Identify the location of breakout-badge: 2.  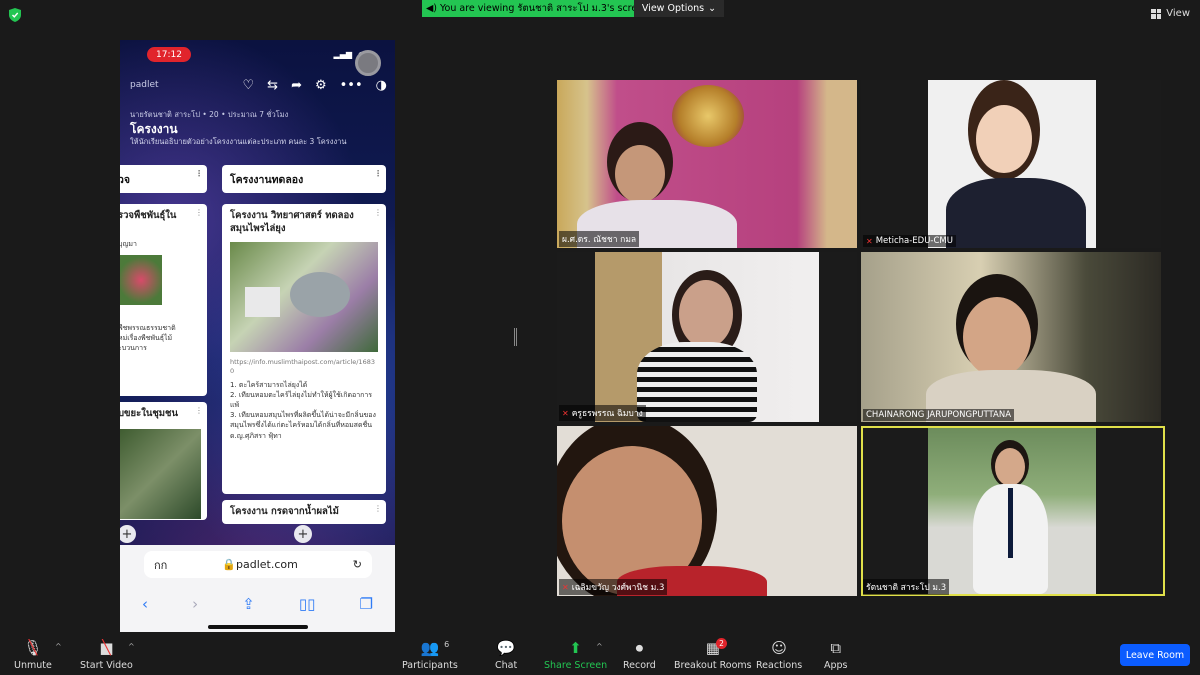
(721, 643).